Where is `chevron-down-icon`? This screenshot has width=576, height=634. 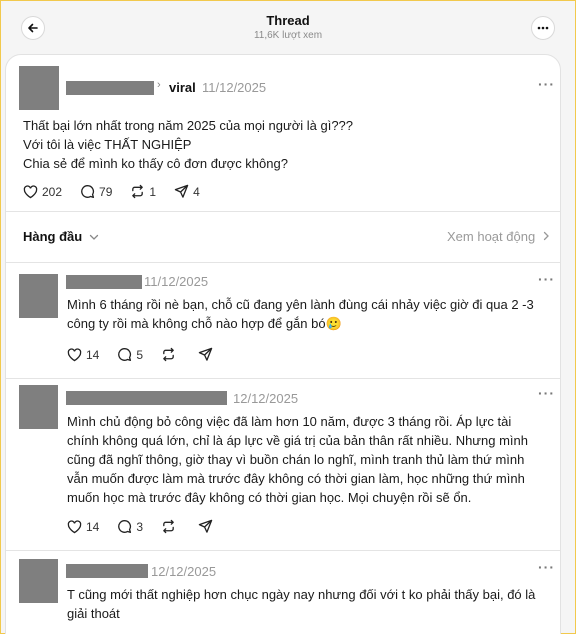
chevron-down-icon is located at coordinates (94, 237).